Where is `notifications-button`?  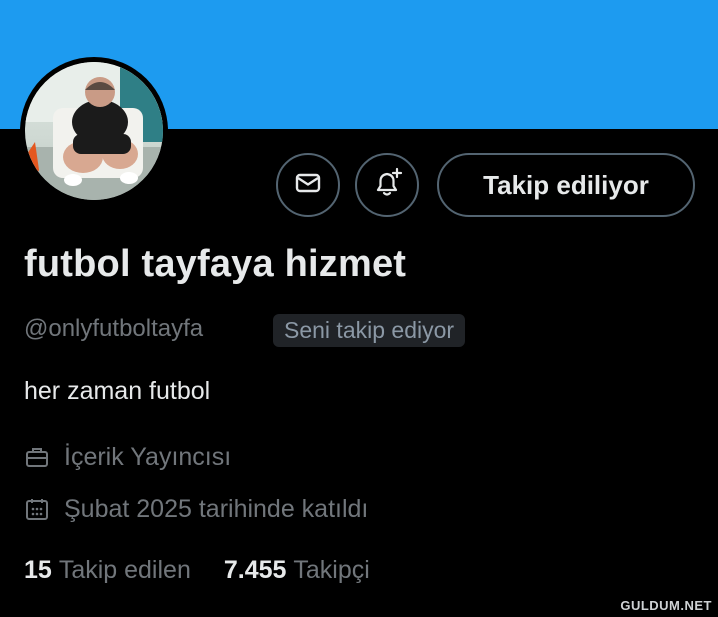
notifications-button is located at coordinates (387, 185).